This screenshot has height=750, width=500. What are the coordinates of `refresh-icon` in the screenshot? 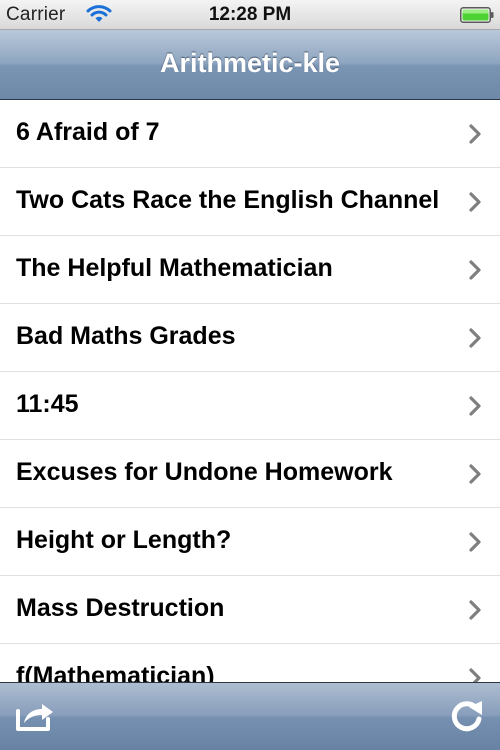 It's located at (467, 716).